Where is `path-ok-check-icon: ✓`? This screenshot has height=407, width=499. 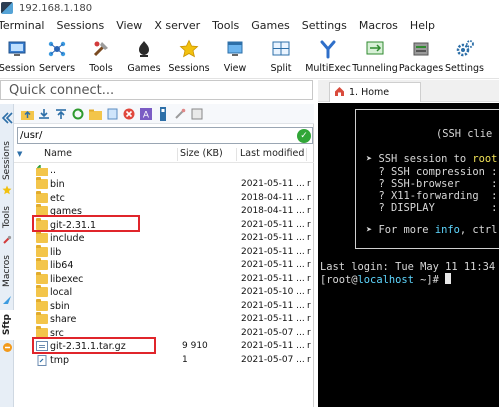 path-ok-check-icon: ✓ is located at coordinates (304, 135).